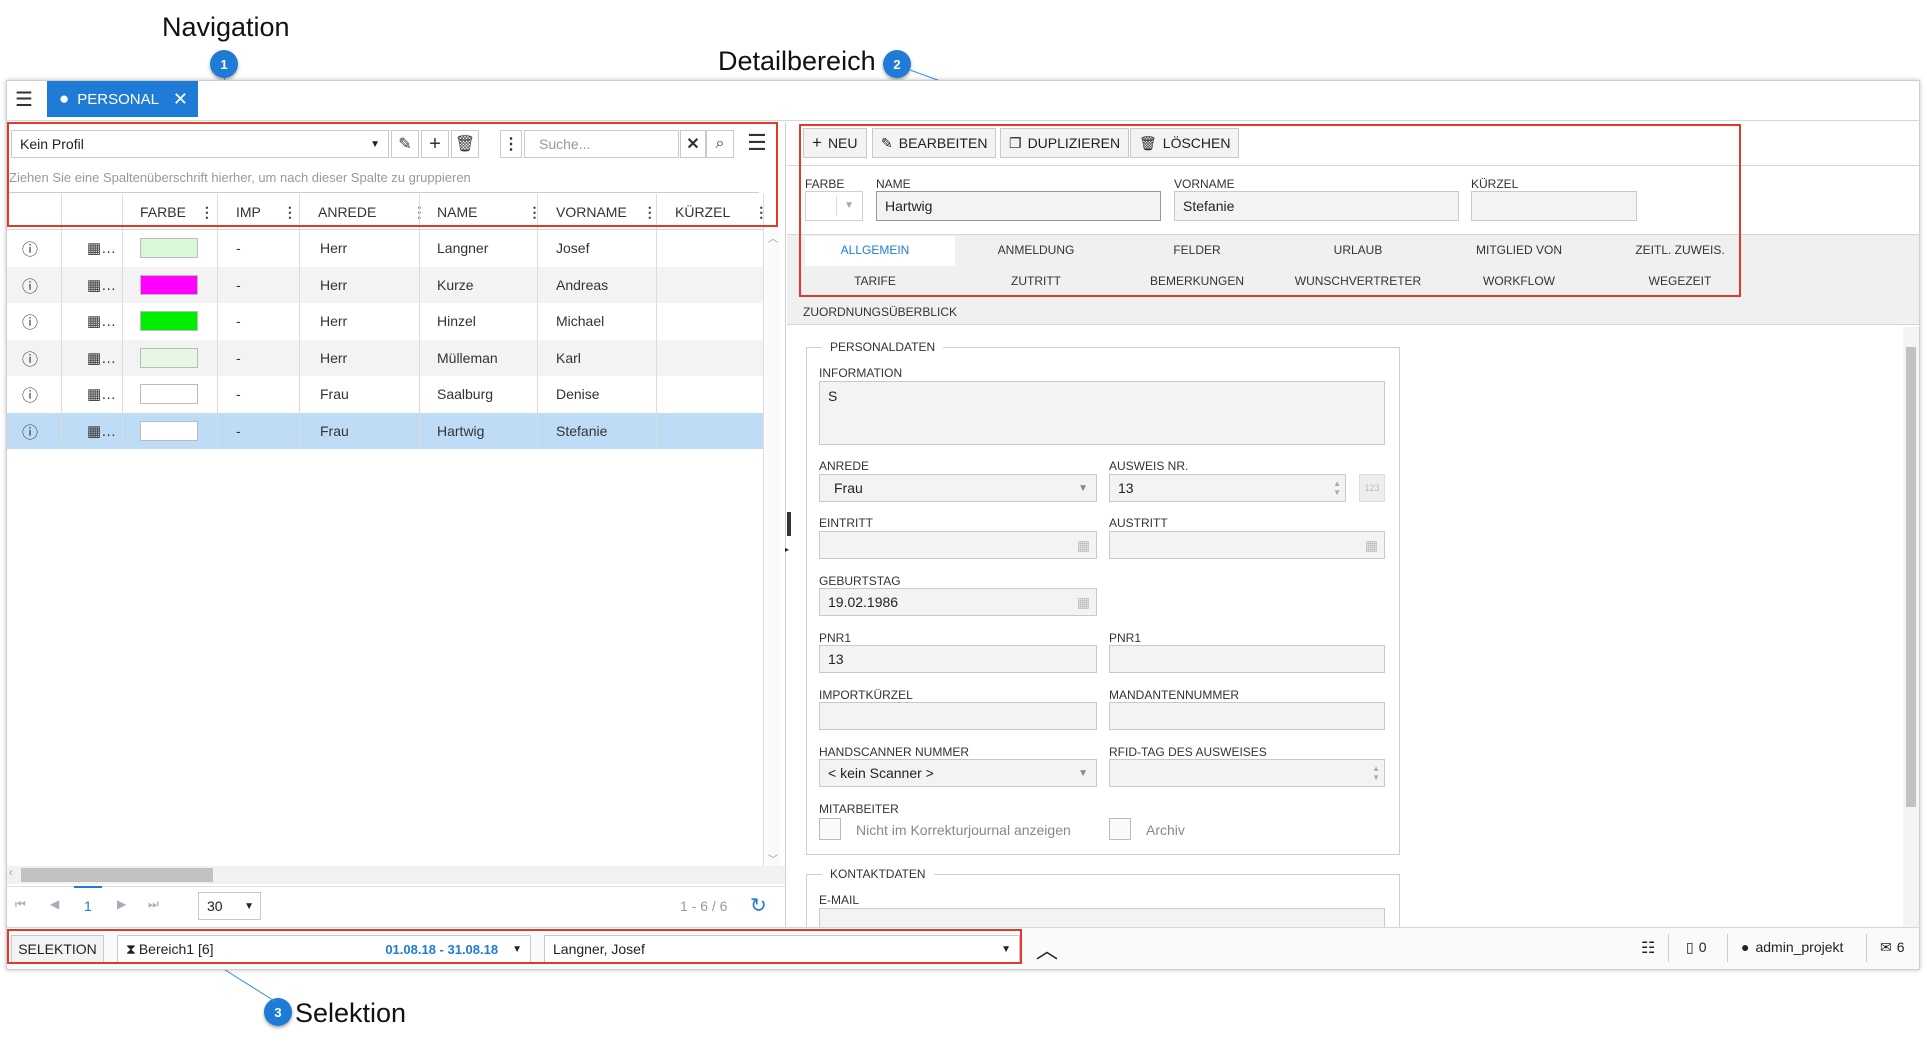 This screenshot has height=1042, width=1927. I want to click on splitter-arrow-icon: ▸, so click(787, 549).